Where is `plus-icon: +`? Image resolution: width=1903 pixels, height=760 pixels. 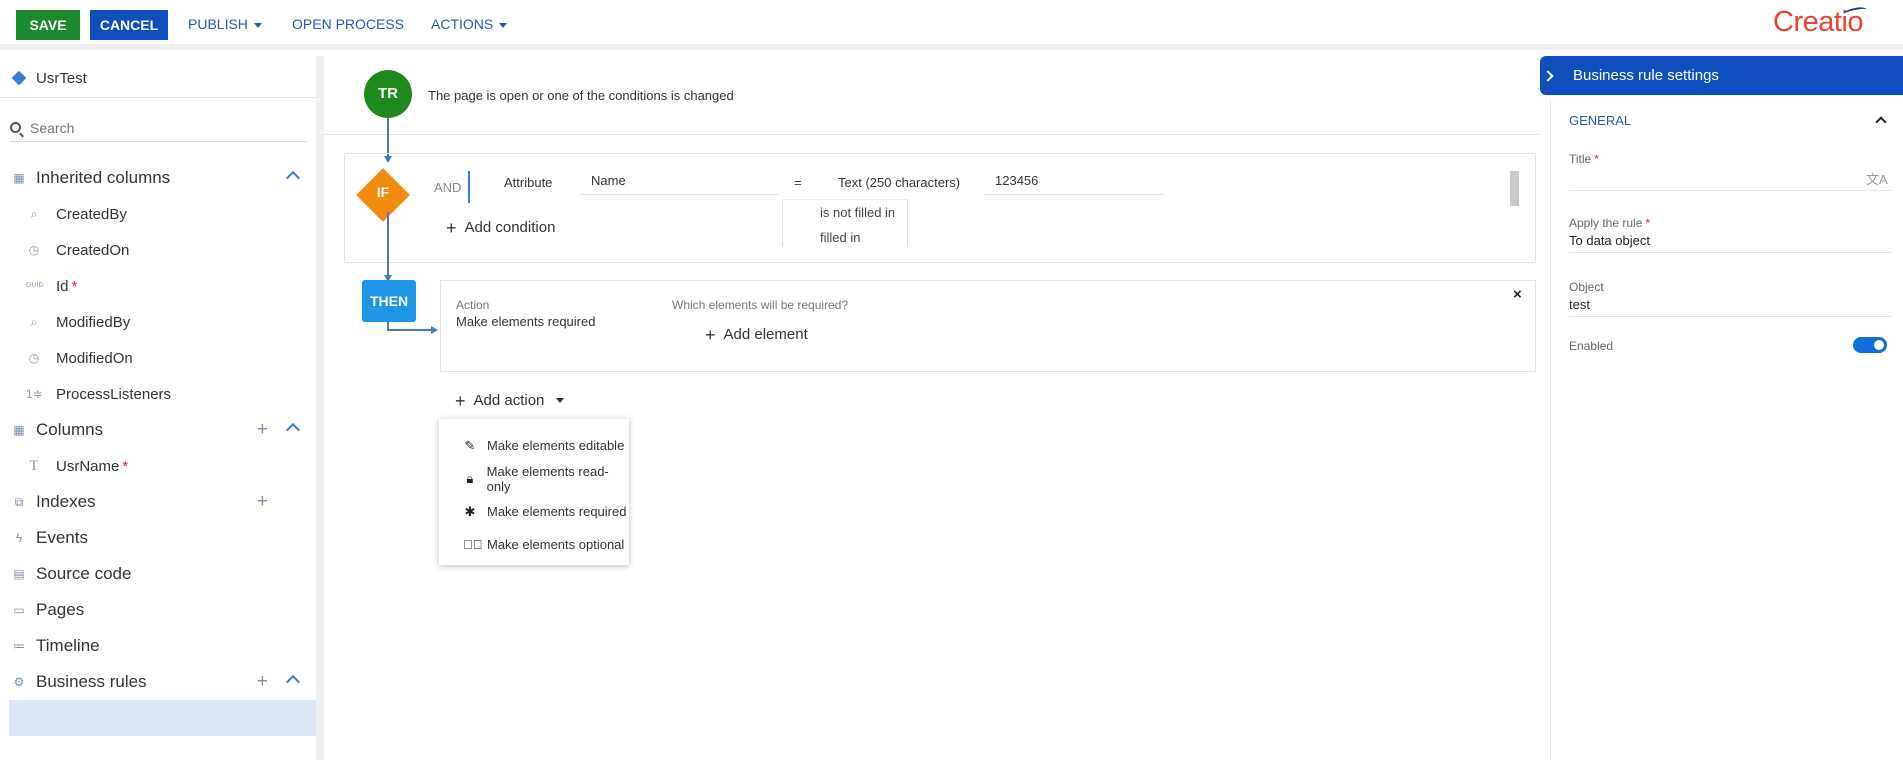 plus-icon: + is located at coordinates (710, 334).